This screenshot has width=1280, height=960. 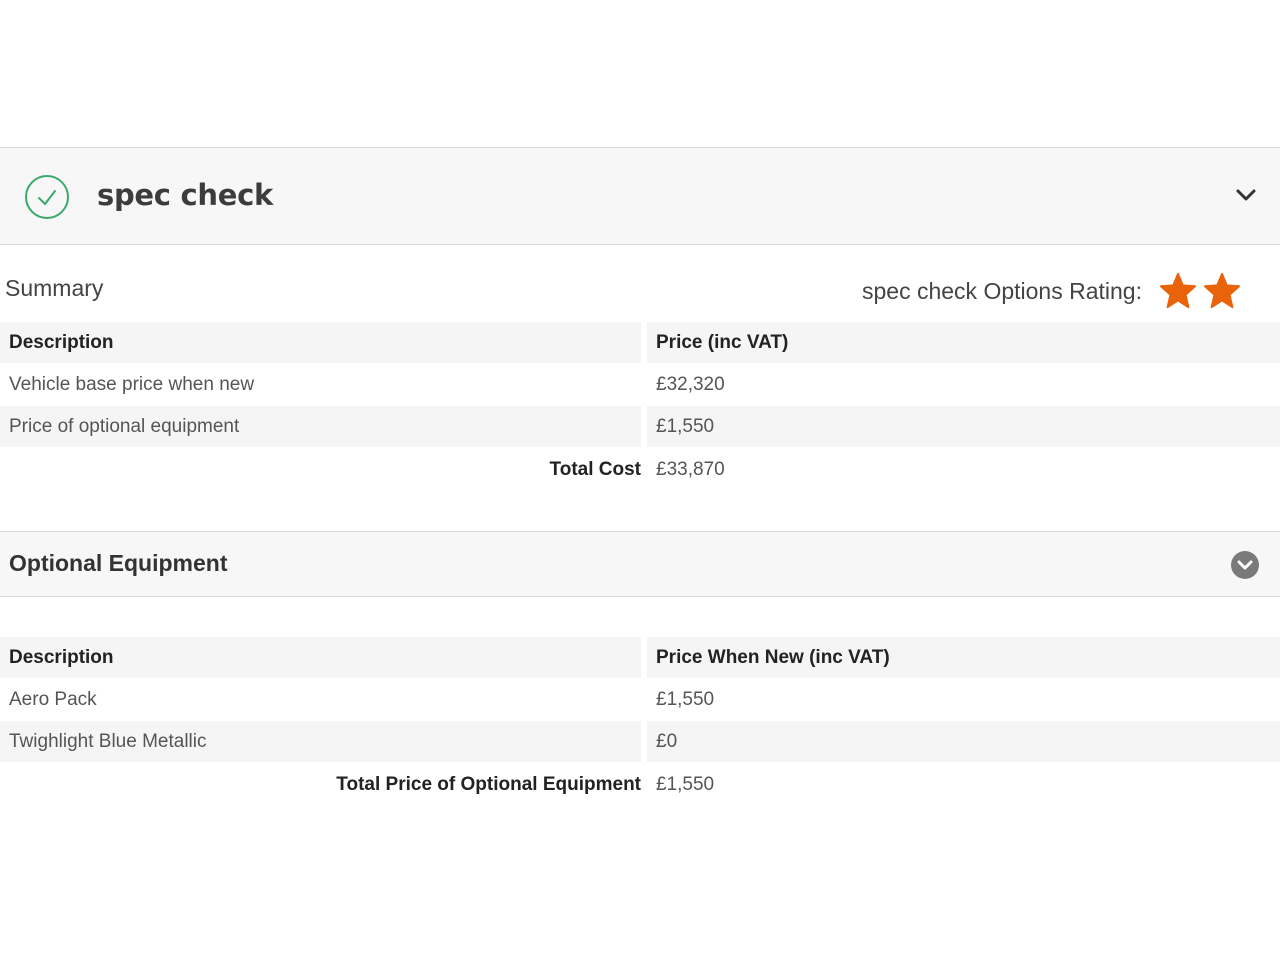 What do you see at coordinates (690, 384) in the screenshot?
I see `row-price: £32,320` at bounding box center [690, 384].